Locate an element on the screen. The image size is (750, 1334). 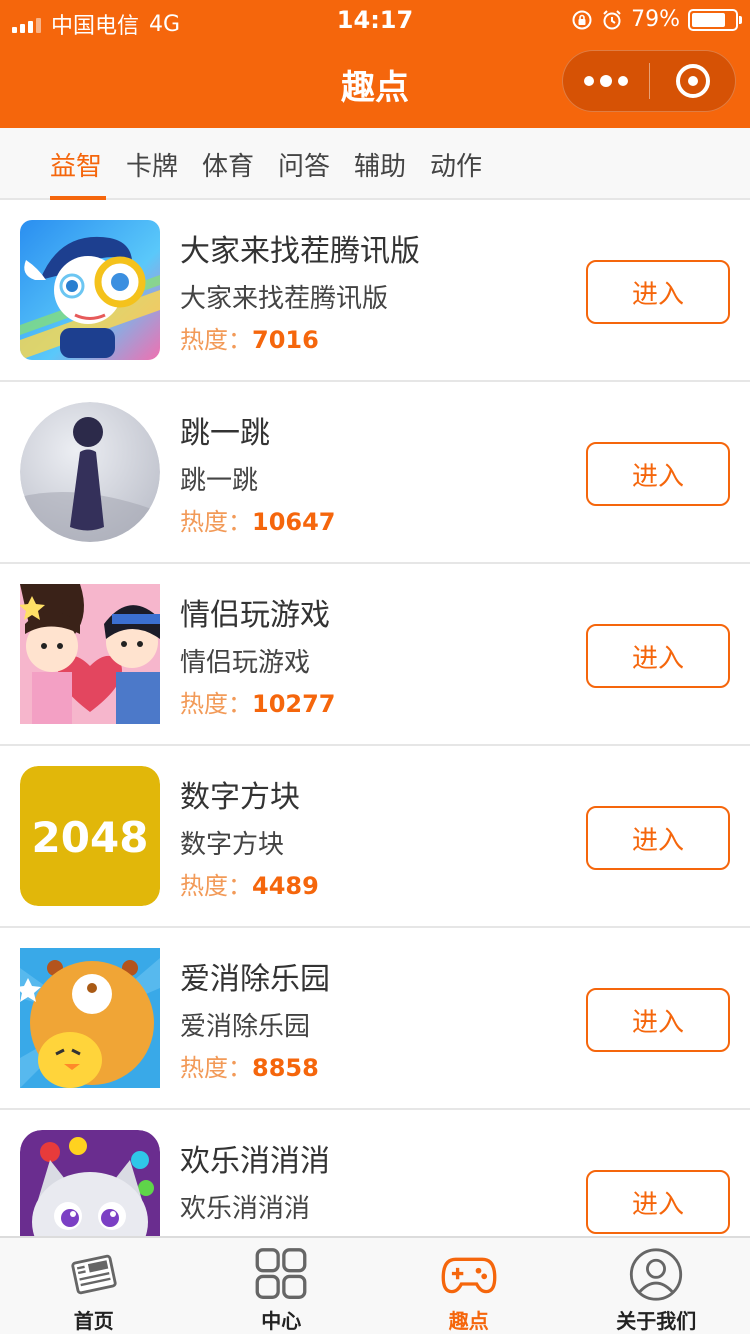
game-subtitle: 大家来找茬腾讯版 is located at coordinates (284, 299).